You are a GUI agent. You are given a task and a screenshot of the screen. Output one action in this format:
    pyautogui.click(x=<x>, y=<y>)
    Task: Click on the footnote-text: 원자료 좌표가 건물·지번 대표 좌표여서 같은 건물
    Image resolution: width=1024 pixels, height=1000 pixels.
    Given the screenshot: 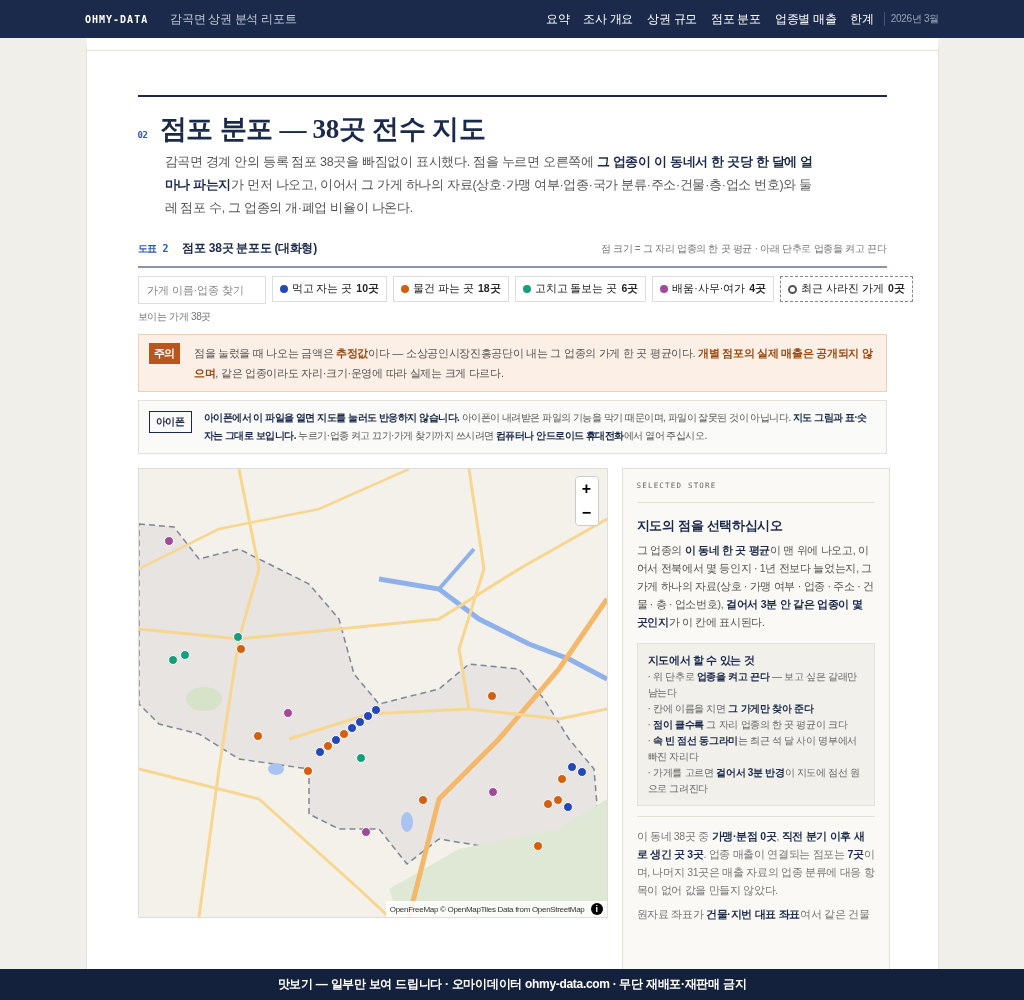 What is the action you would take?
    pyautogui.click(x=753, y=914)
    